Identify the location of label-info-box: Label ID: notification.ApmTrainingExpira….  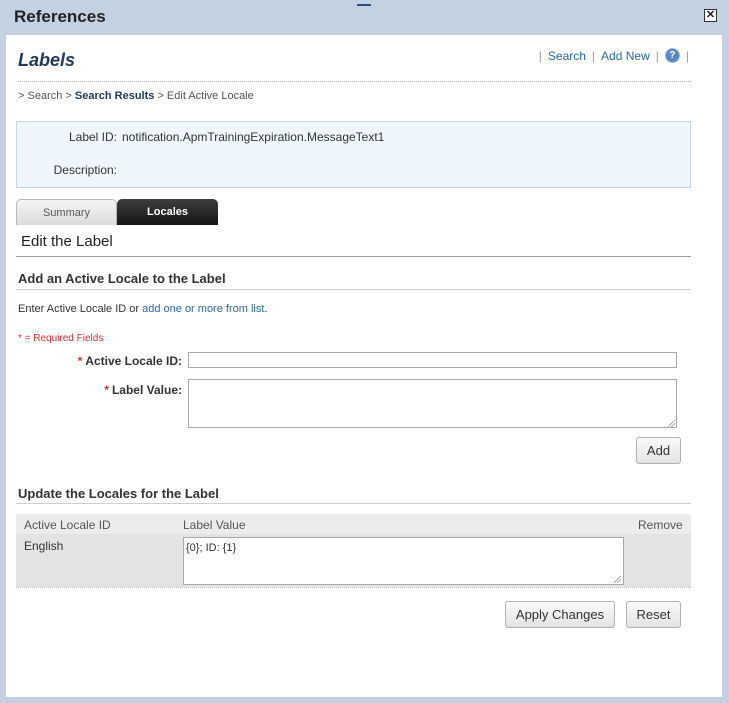
(353, 154).